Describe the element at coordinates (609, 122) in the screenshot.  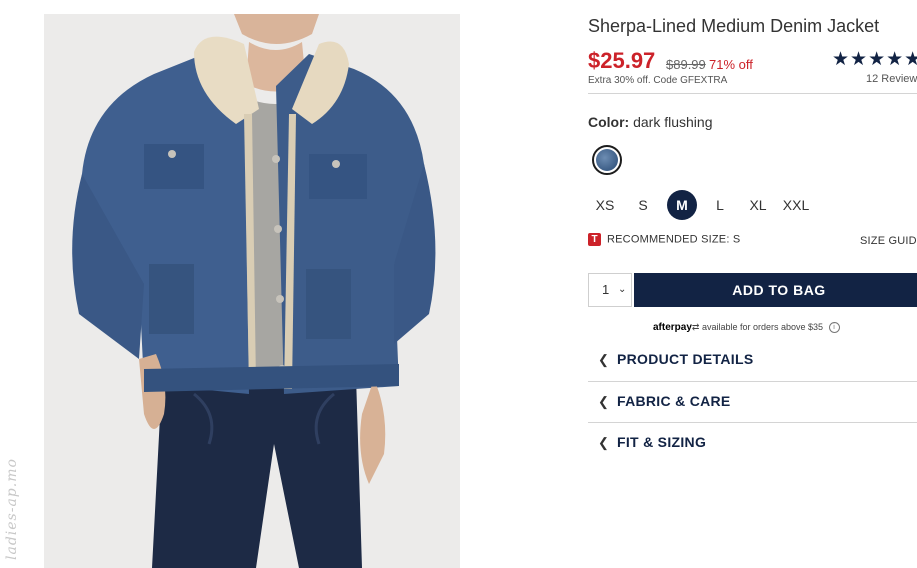
I see `color-heading: Color:` at that location.